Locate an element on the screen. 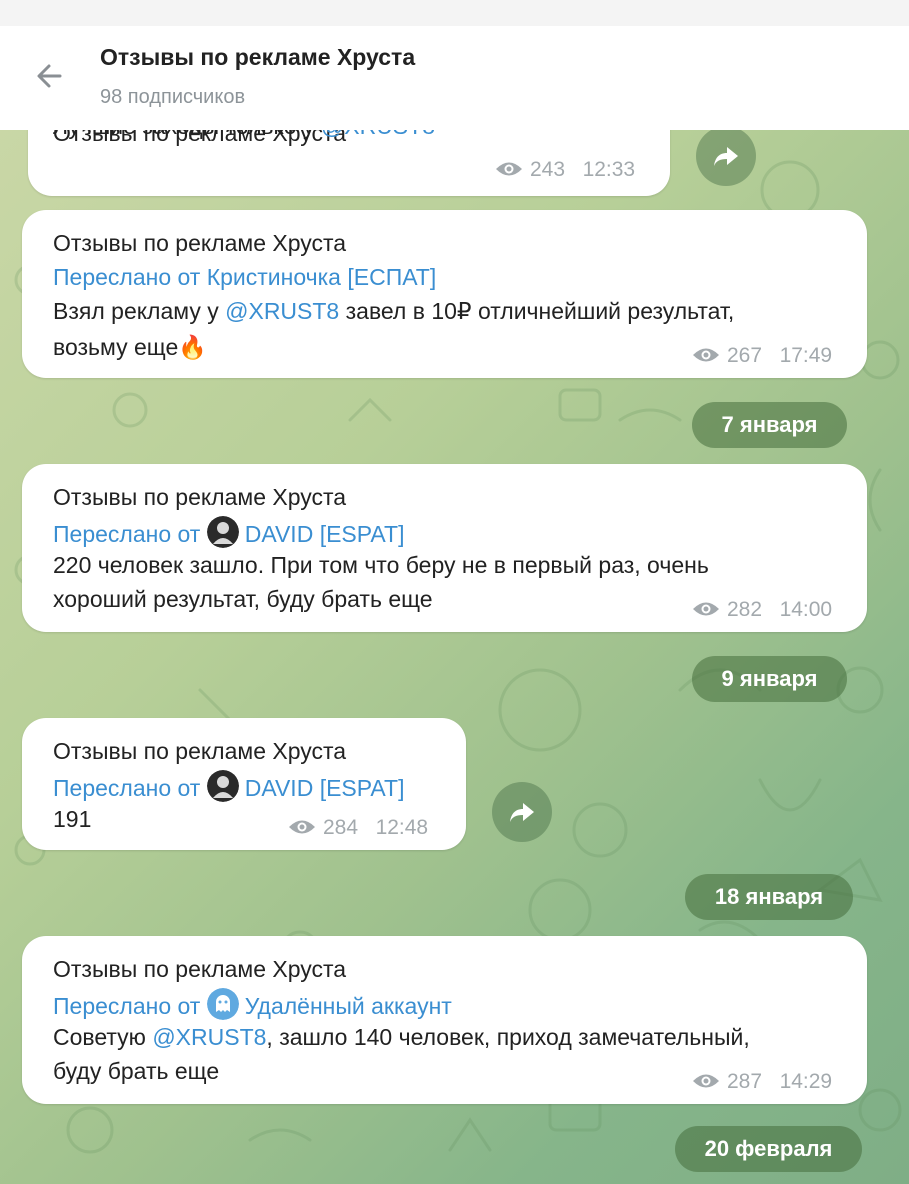  message-meta: 282 14:00 is located at coordinates (761, 610).